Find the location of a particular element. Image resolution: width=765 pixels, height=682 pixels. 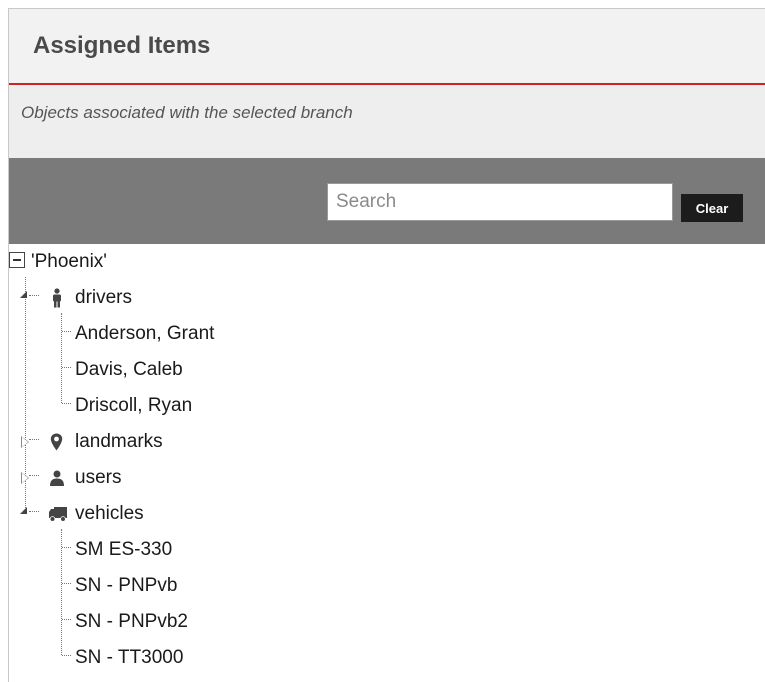

tree-item: Driscoll, Ryan is located at coordinates (159, 406).